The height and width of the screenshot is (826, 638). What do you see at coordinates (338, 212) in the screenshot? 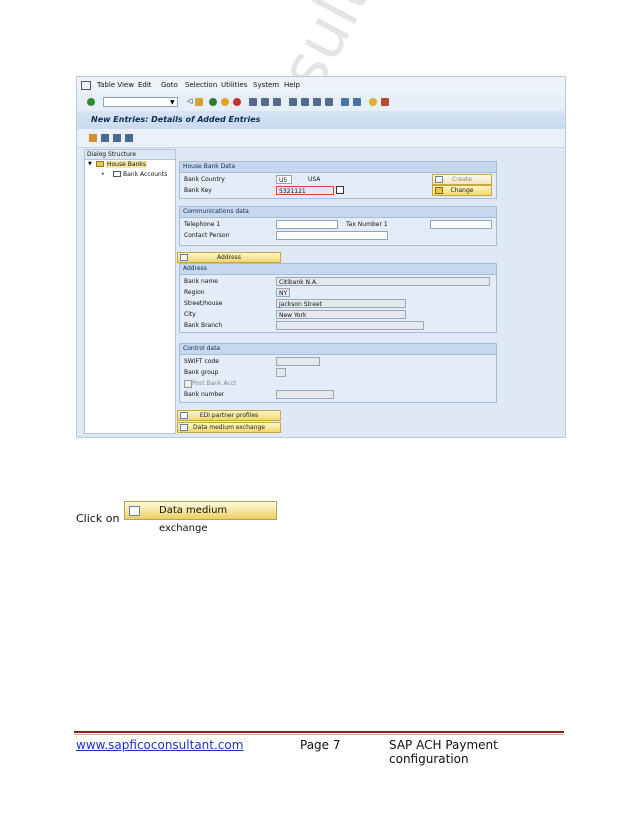
I see `communications-data-header: Communications data` at bounding box center [338, 212].